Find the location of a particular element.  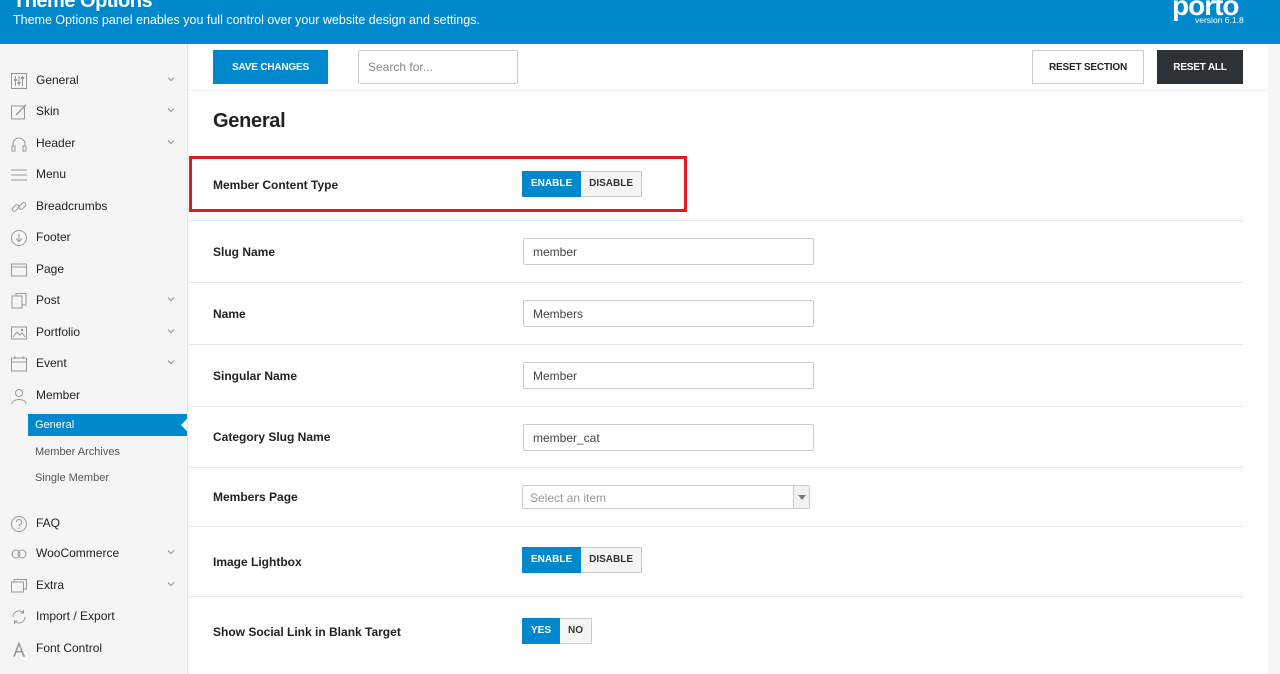

user-icon is located at coordinates (19, 397).